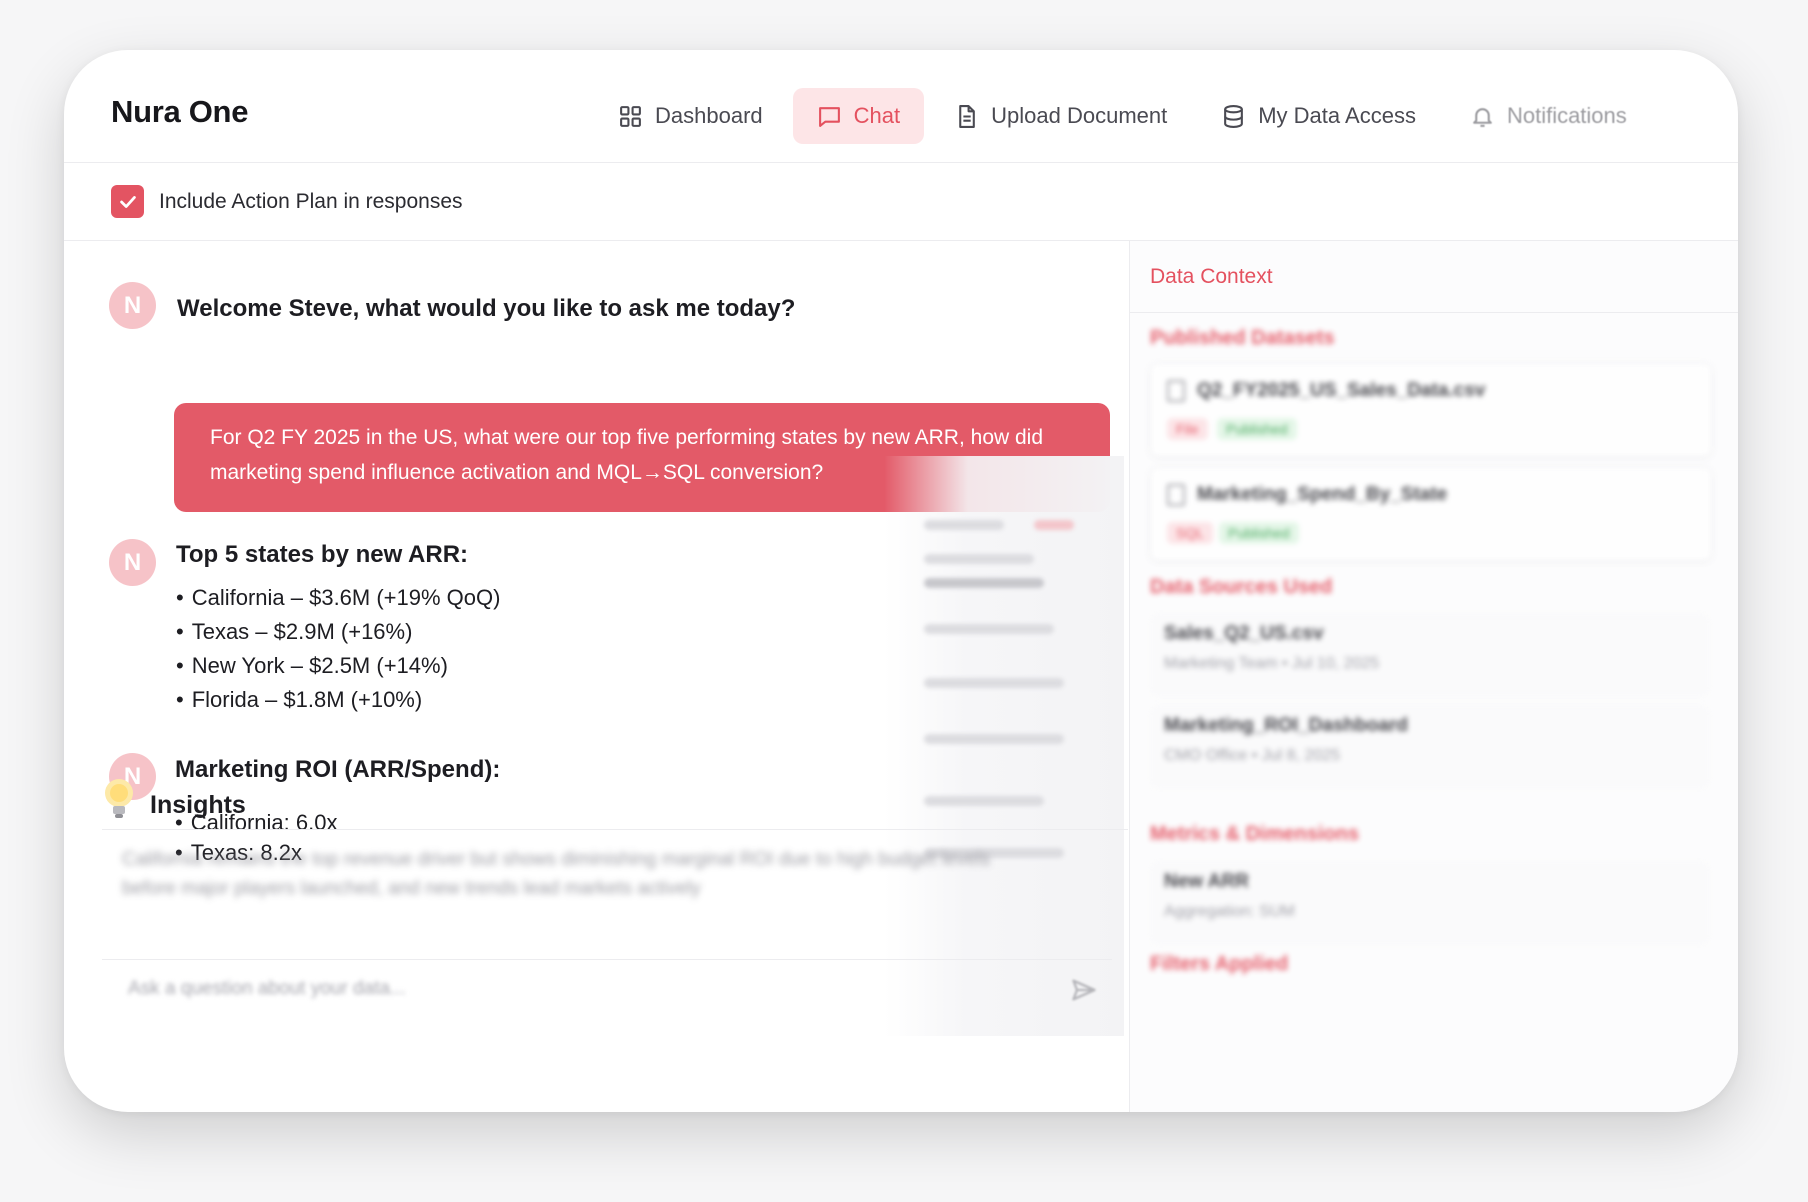 The image size is (1808, 1202). Describe the element at coordinates (1084, 990) in the screenshot. I see `send-icon` at that location.